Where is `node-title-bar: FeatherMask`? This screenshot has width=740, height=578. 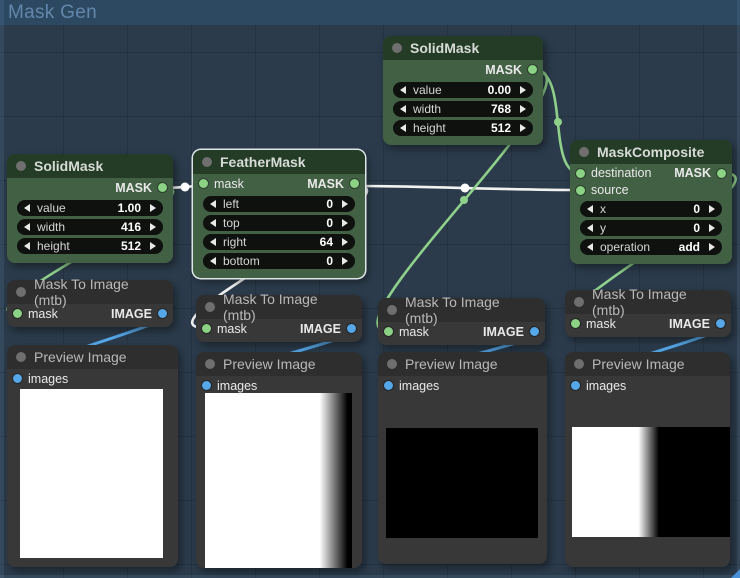
node-title-bar: FeatherMask is located at coordinates (279, 162).